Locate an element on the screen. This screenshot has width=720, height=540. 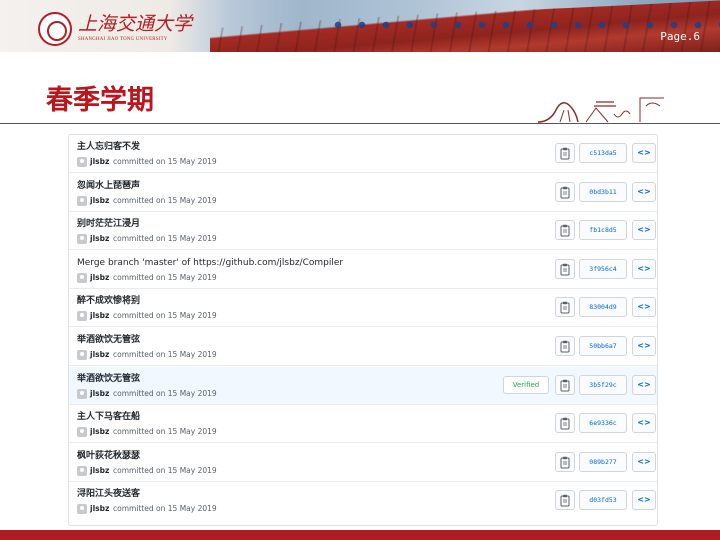
commit-message-link: 枫叶荻花秋瑟瑟 is located at coordinates (227, 456).